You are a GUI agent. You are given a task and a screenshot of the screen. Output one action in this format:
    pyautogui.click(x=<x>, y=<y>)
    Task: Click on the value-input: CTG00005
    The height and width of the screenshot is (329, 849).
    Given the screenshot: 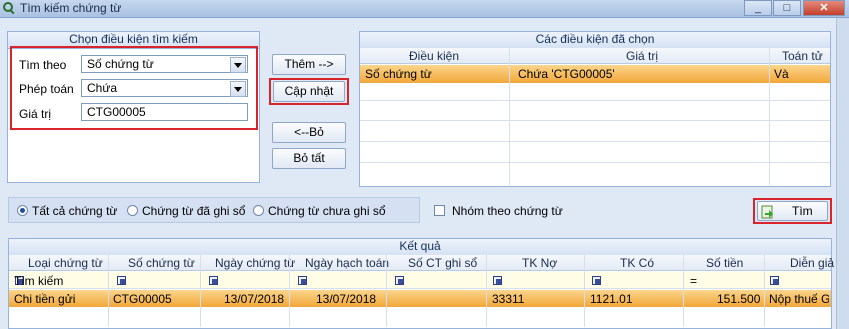 What is the action you would take?
    pyautogui.click(x=164, y=112)
    